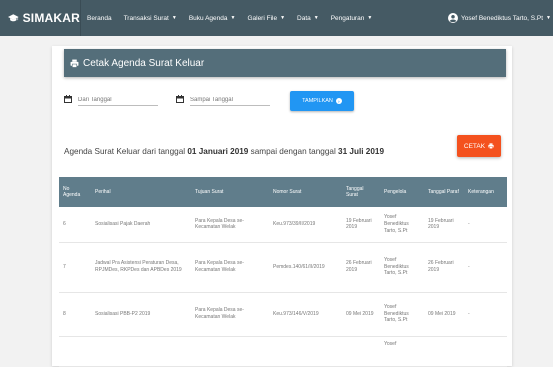 The width and height of the screenshot is (553, 367). Describe the element at coordinates (338, 101) in the screenshot. I see `arrow-circle-icon: ›` at that location.